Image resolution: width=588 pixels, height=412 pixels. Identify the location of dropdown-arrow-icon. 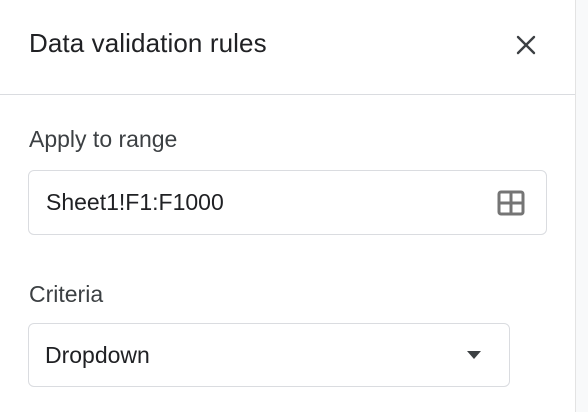
(474, 355).